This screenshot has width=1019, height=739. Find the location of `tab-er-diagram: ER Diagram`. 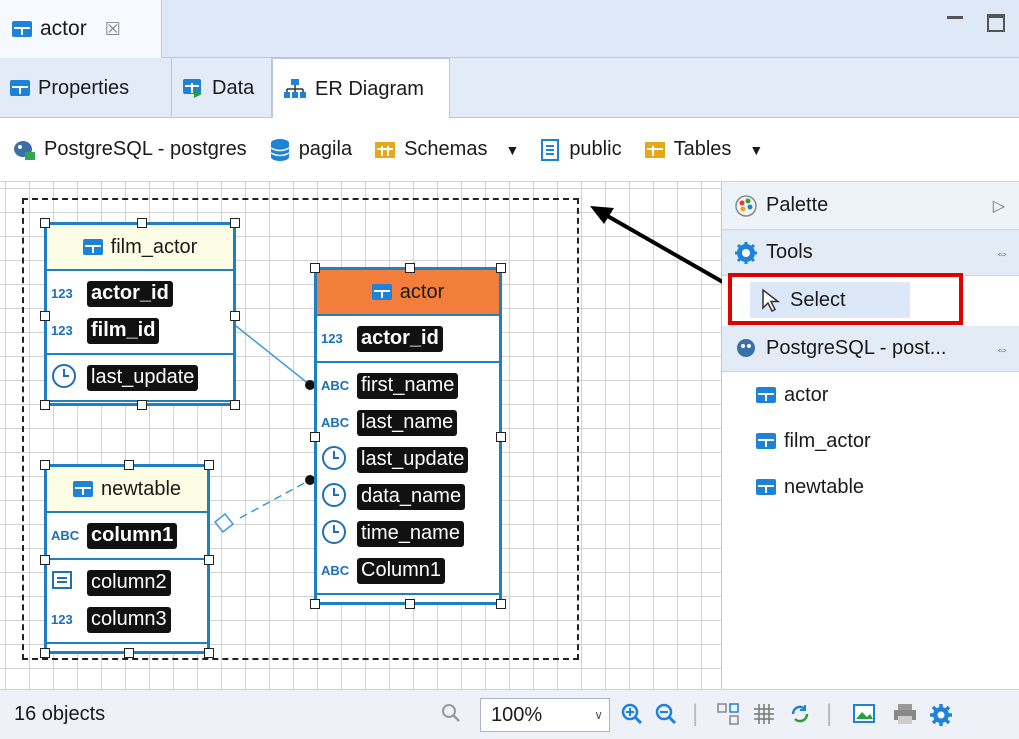

tab-er-diagram: ER Diagram is located at coordinates (361, 88).